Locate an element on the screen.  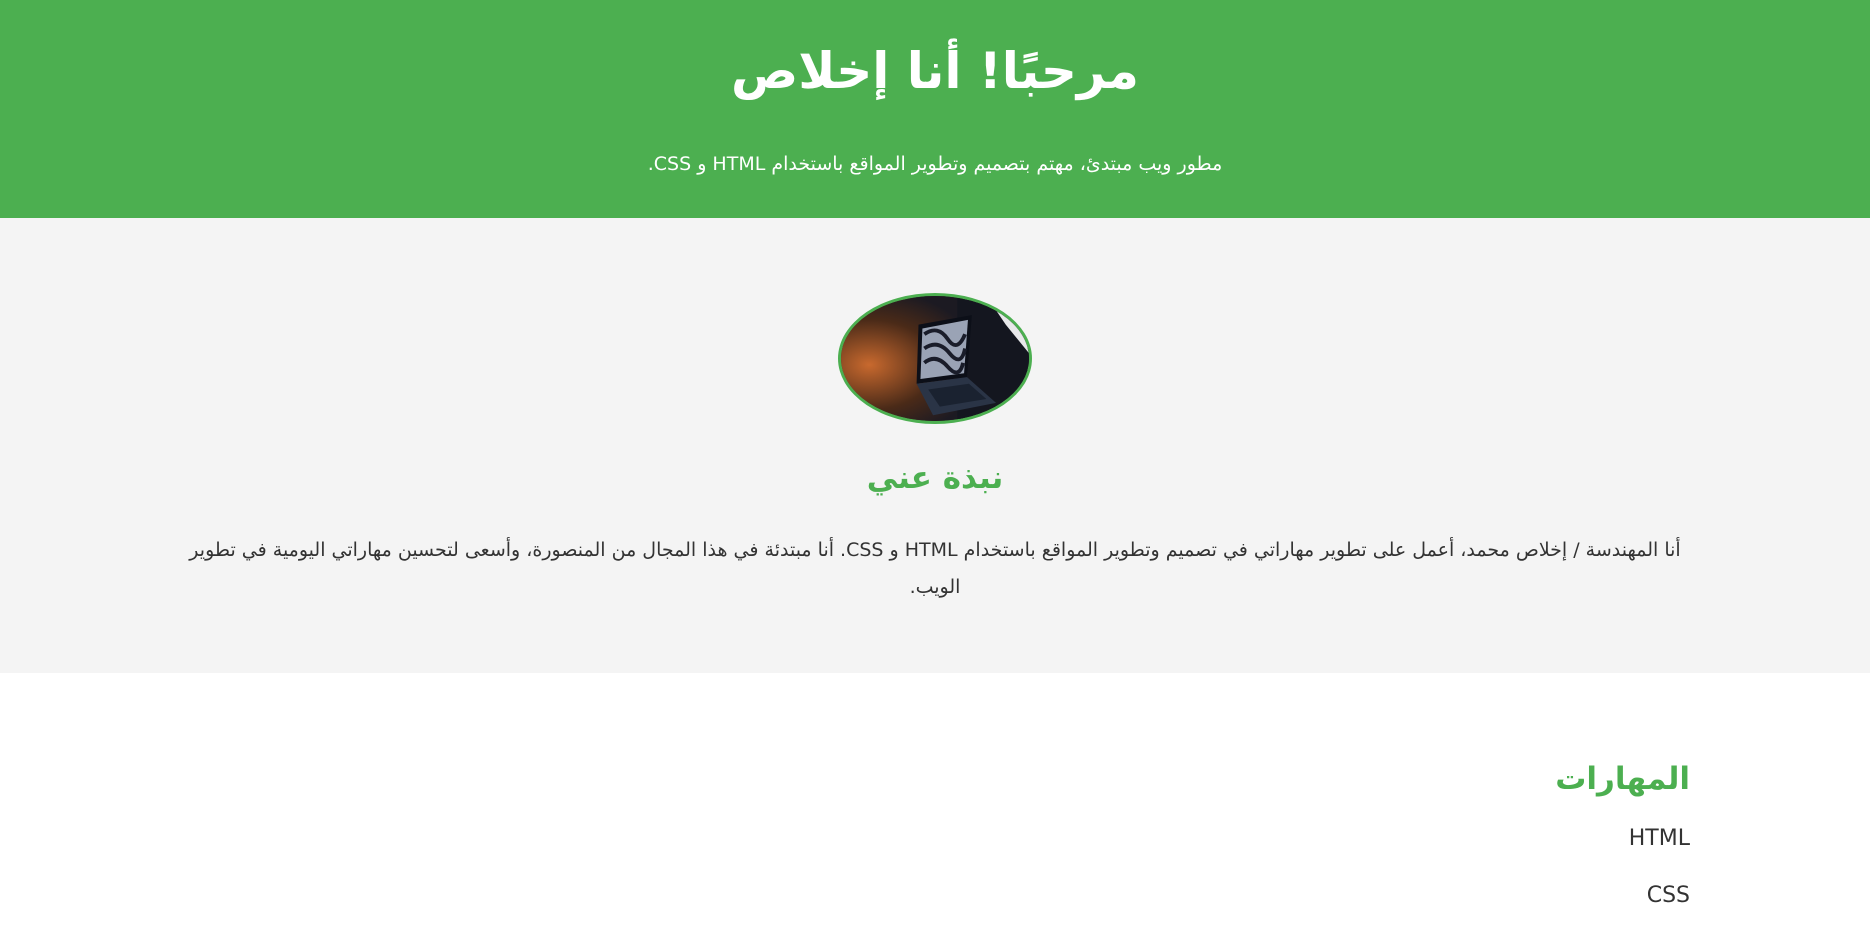
skills-list: HTML CSS is located at coordinates (935, 867).